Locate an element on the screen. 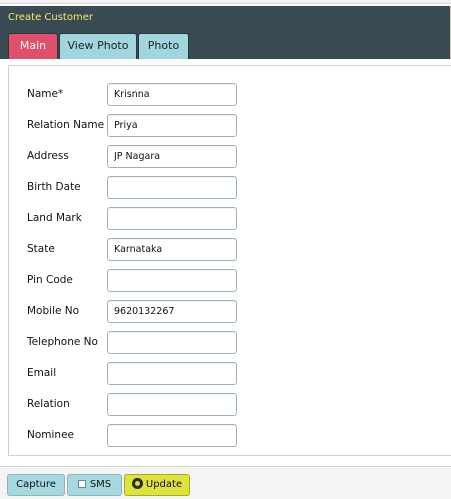 This screenshot has width=451, height=499. state-label: State is located at coordinates (41, 249).